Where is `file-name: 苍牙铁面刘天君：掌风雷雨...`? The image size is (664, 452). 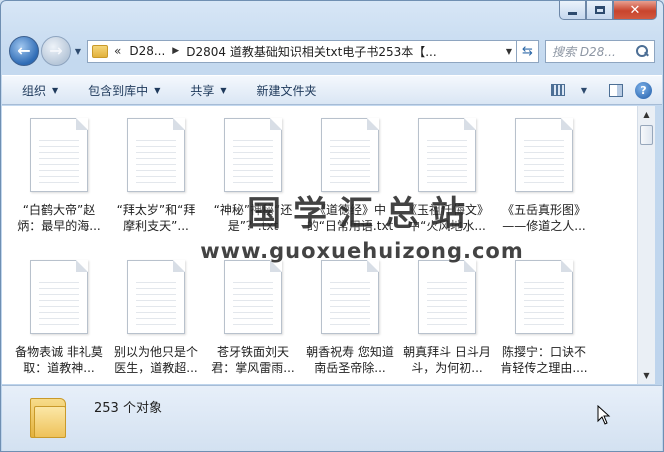 file-name: 苍牙铁面刘天君：掌风雷雨... is located at coordinates (253, 360).